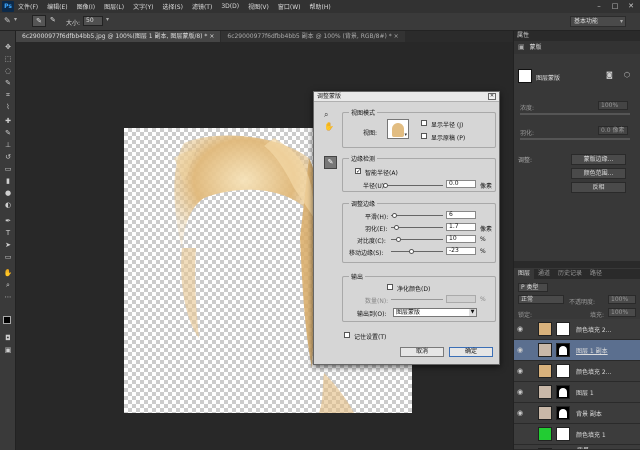 This screenshot has width=640, height=450. Describe the element at coordinates (289, 6) in the screenshot. I see `menu-window: 窗口(W)` at that location.